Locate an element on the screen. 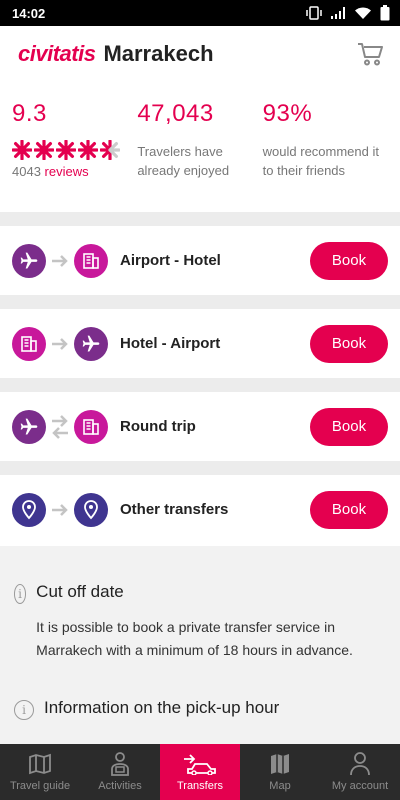  status-icons is located at coordinates (348, 13).